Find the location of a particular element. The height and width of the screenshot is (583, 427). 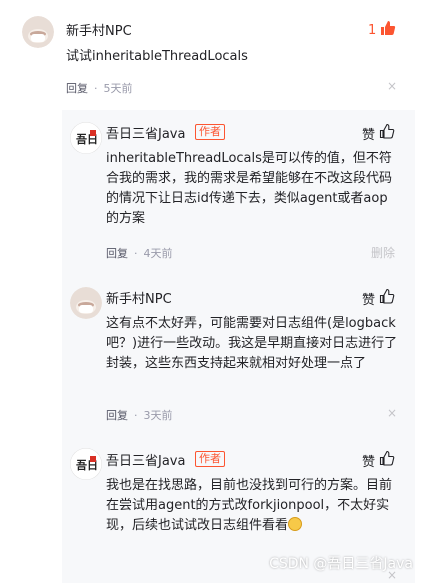

reply-time: 3天前 is located at coordinates (158, 415).